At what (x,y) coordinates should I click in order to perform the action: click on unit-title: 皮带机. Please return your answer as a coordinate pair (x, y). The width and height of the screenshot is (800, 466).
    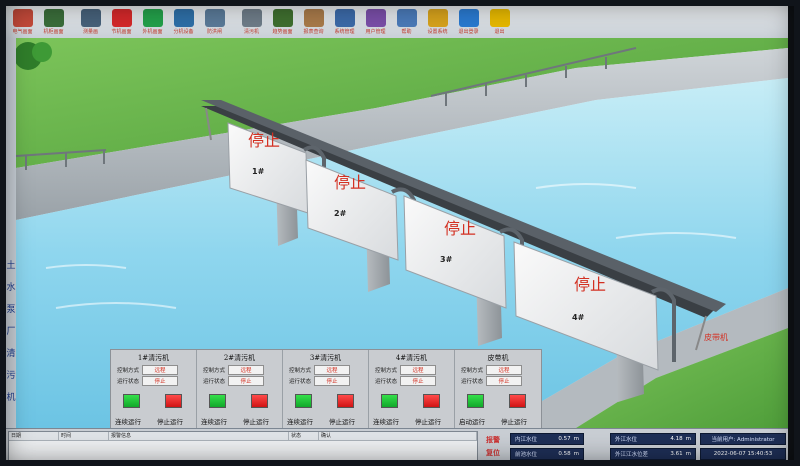
    Looking at the image, I should click on (498, 358).